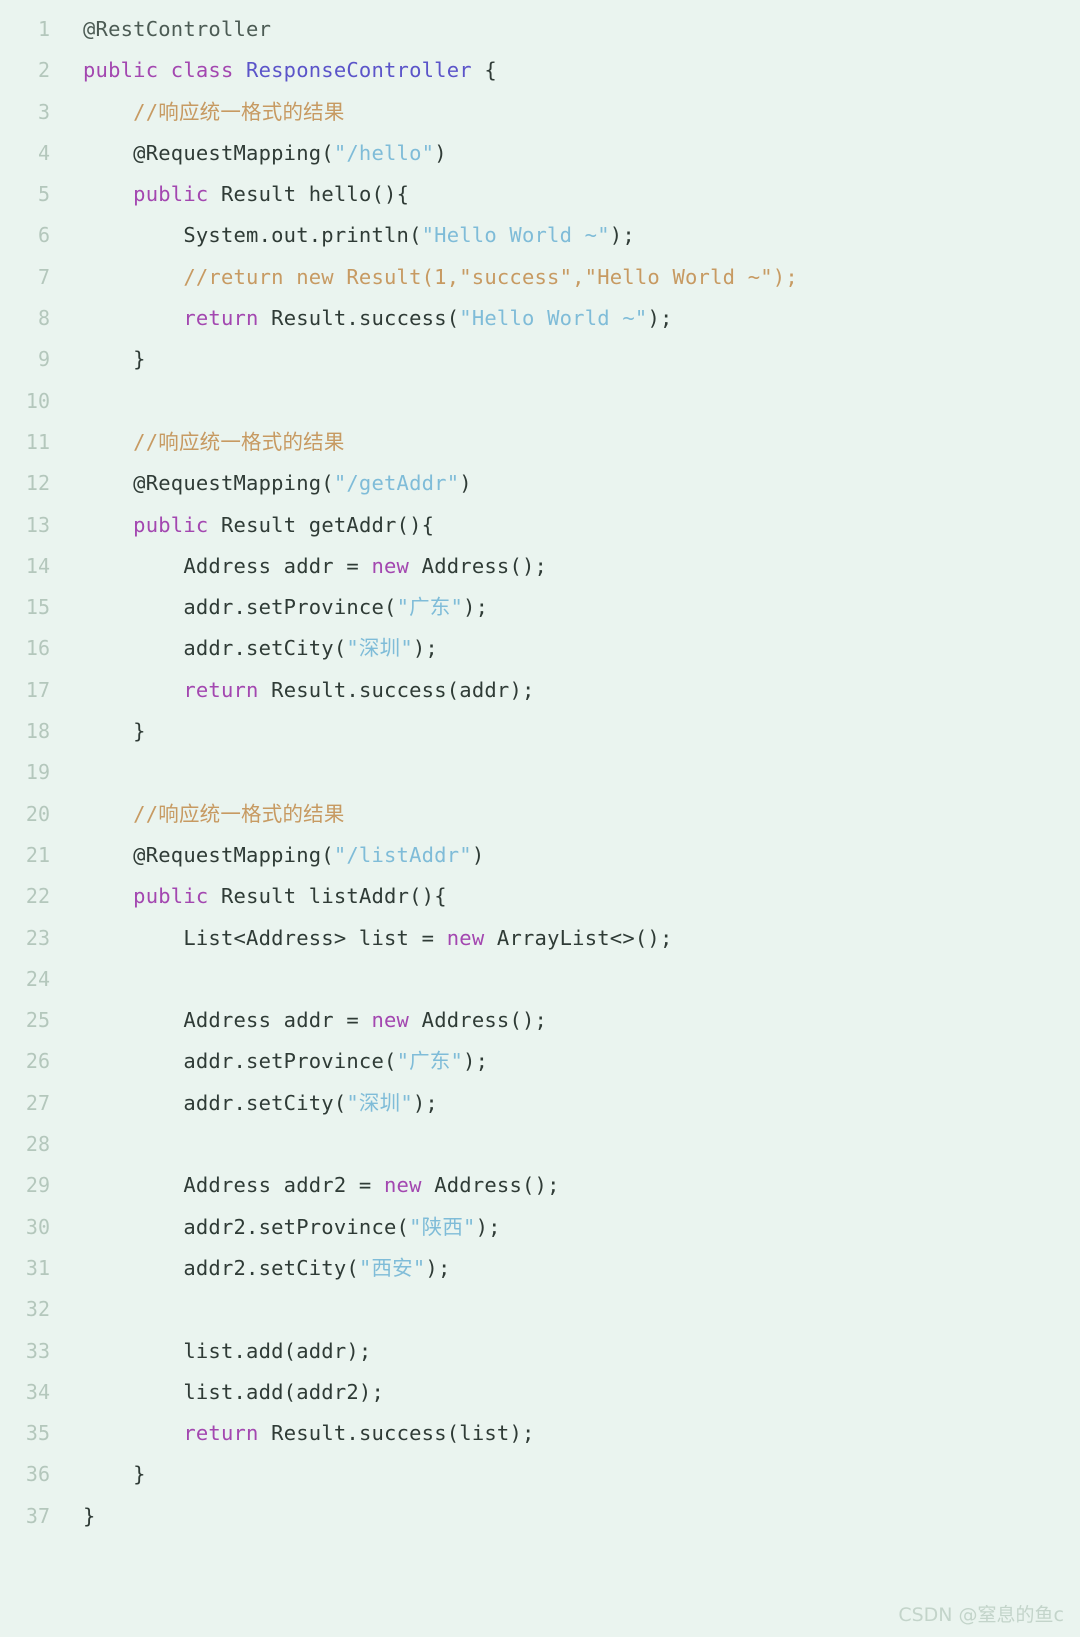 The height and width of the screenshot is (1637, 1080). I want to click on code-line: 18 }, so click(540, 731).